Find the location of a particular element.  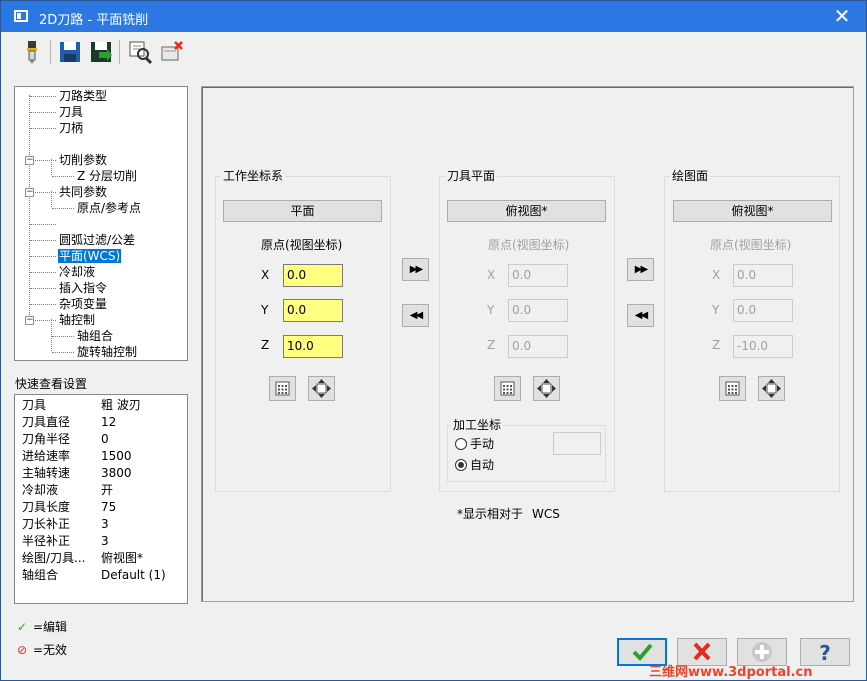

toolbar is located at coordinates (433, 52).